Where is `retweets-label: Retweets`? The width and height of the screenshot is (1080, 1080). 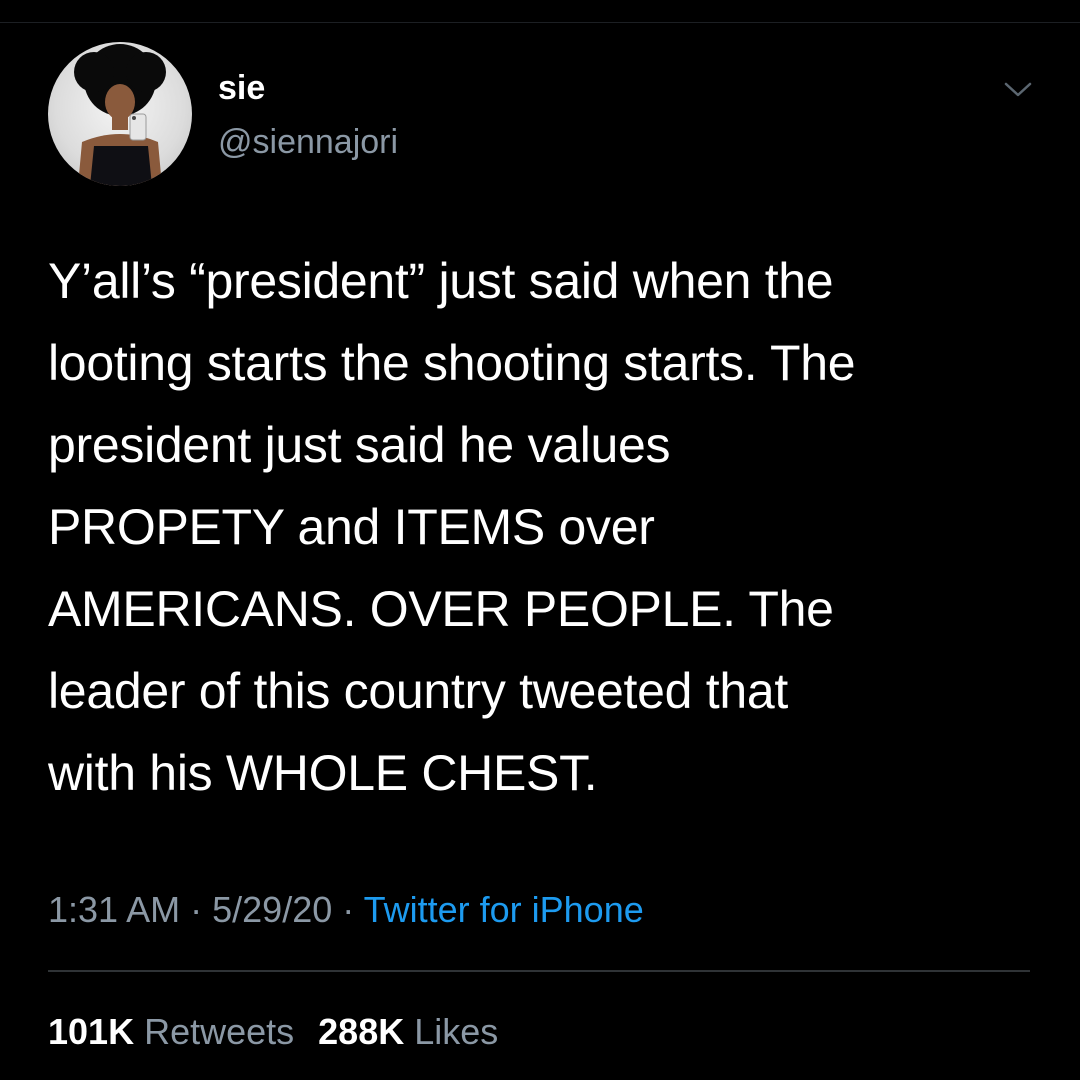 retweets-label: Retweets is located at coordinates (219, 1031).